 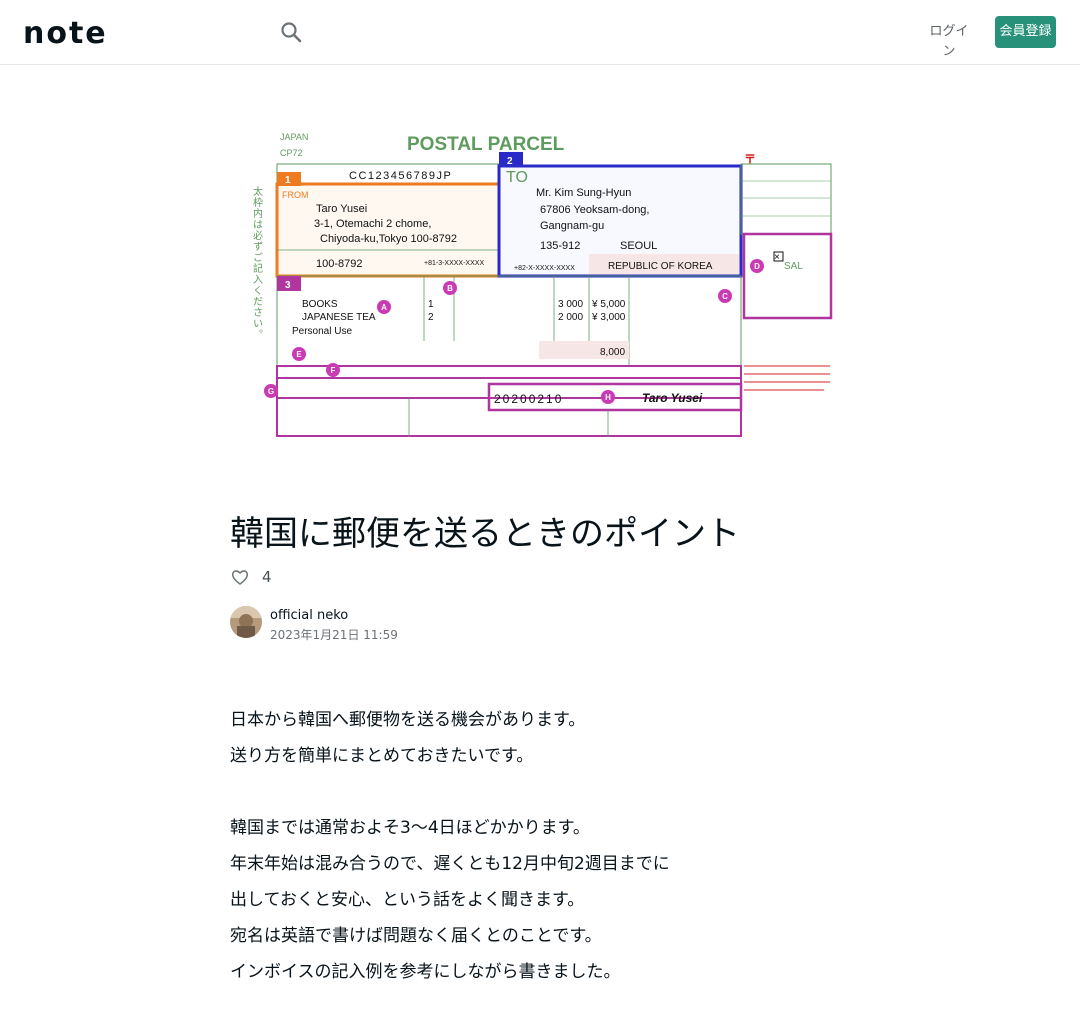 I want to click on svg-text: G, so click(x=271, y=391).